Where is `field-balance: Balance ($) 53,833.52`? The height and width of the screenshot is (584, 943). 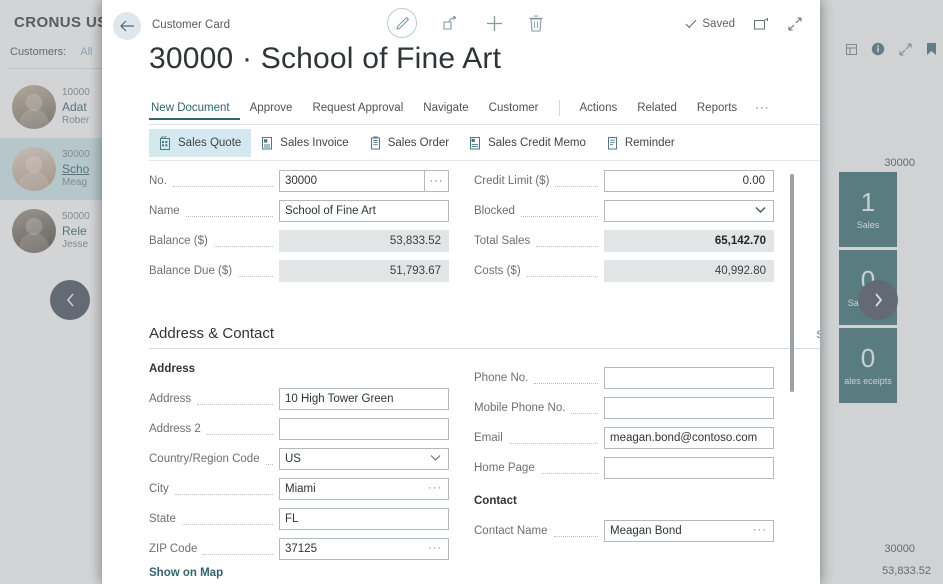 field-balance: Balance ($) 53,833.52 is located at coordinates (299, 241).